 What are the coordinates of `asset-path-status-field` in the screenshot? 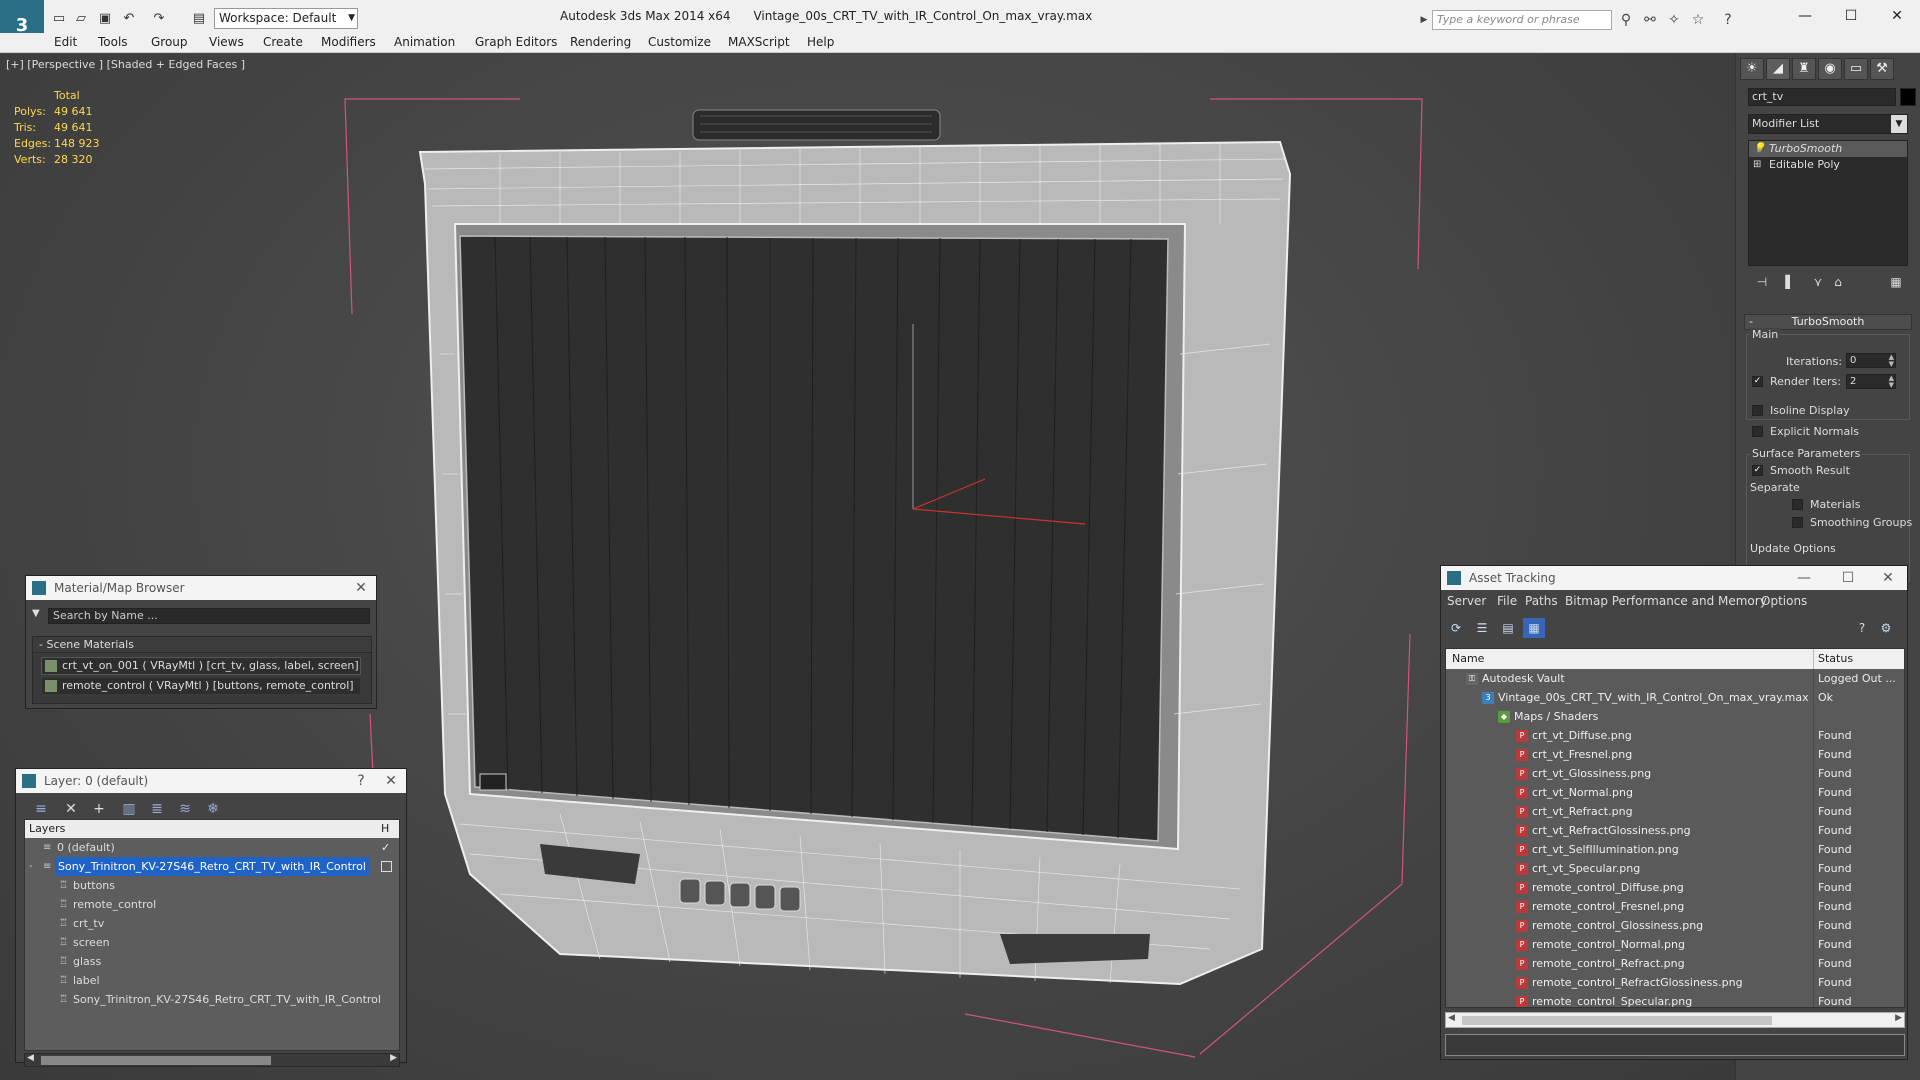 It's located at (1675, 1045).